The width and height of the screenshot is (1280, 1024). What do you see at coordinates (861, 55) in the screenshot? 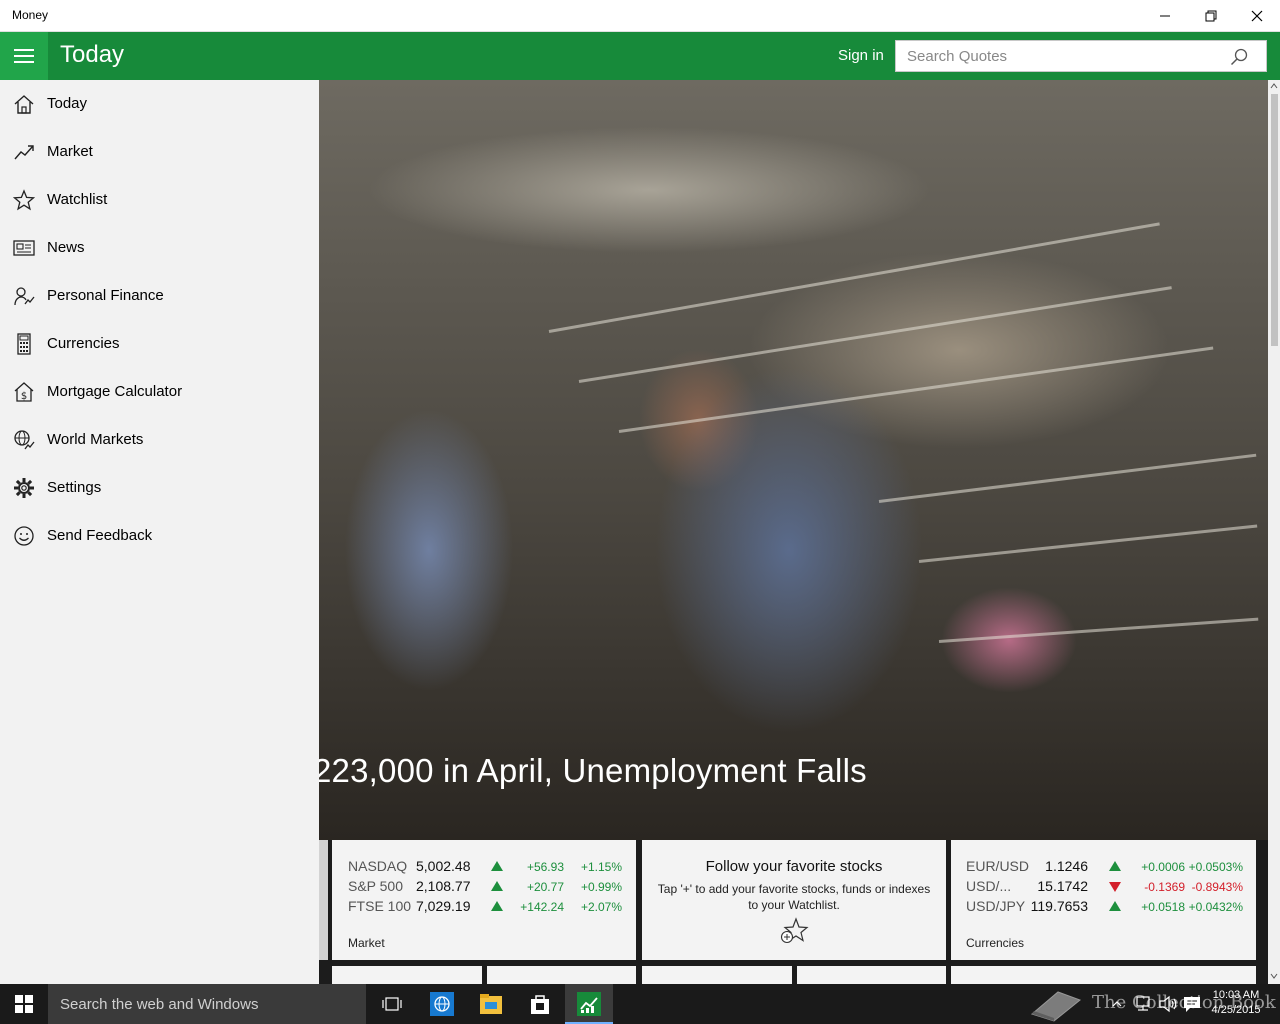
I see `sign-in-link: Sign in` at bounding box center [861, 55].